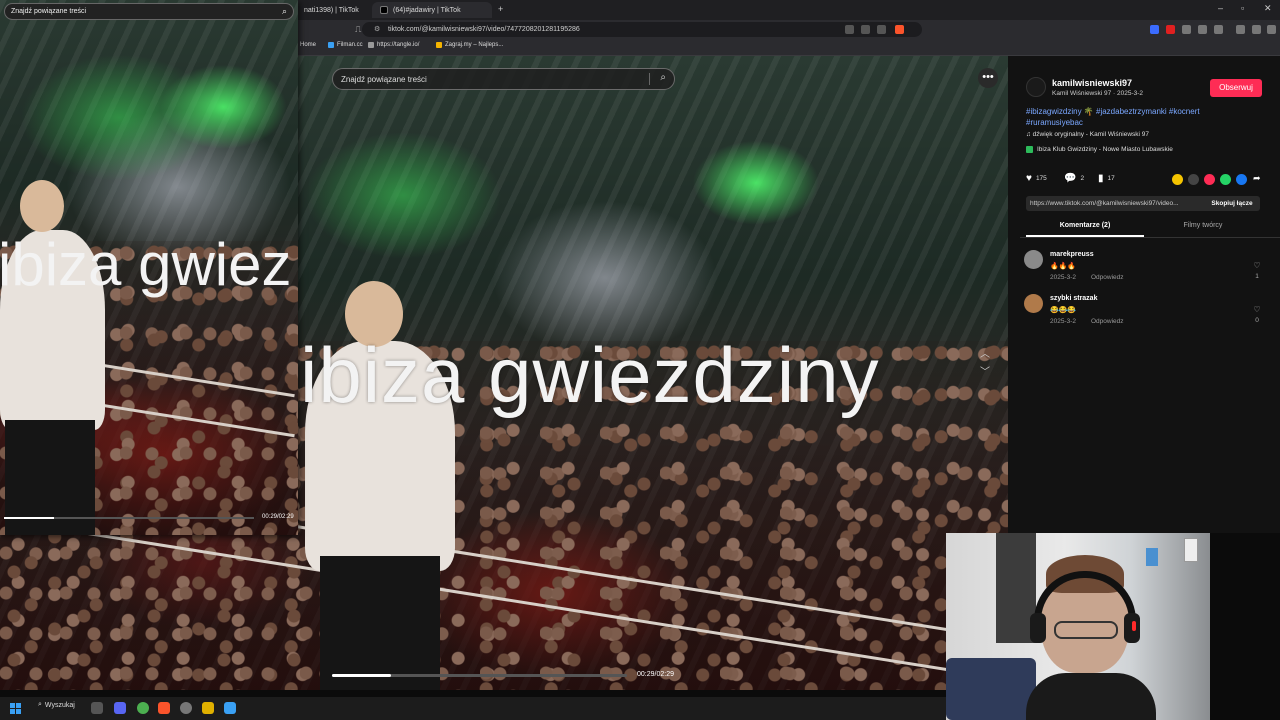 This screenshot has width=1280, height=720. I want to click on mini-overlay-text: ibiza gwiez, so click(146, 264).